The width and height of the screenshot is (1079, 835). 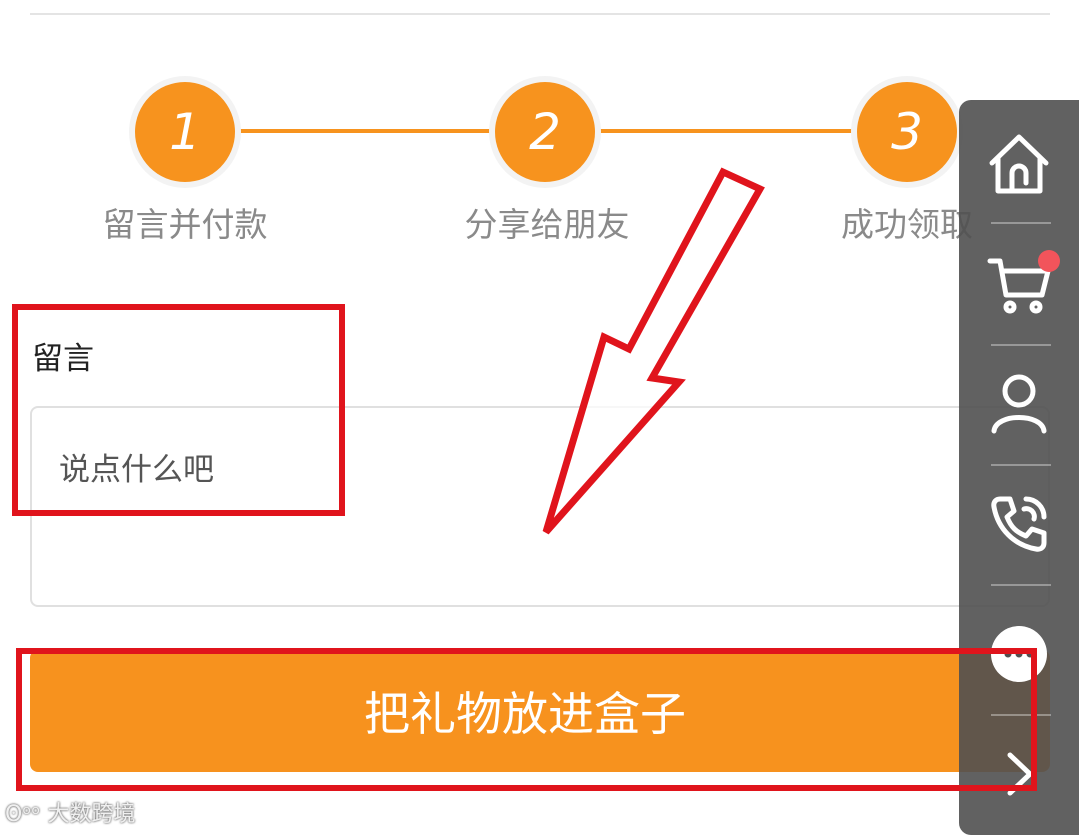 I want to click on watermark: ʘᵒᵒ 大数跨境, so click(x=70, y=812).